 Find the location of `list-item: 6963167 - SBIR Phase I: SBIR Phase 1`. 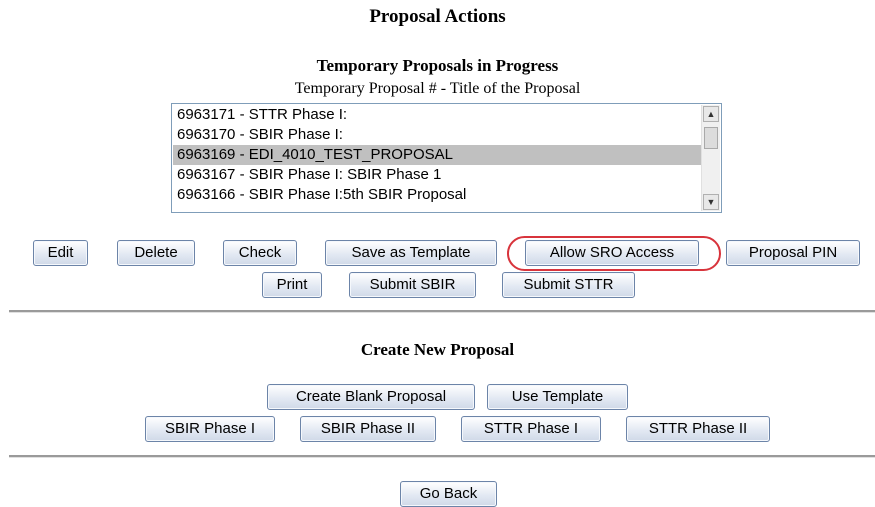

list-item: 6963167 - SBIR Phase I: SBIR Phase 1 is located at coordinates (437, 175).